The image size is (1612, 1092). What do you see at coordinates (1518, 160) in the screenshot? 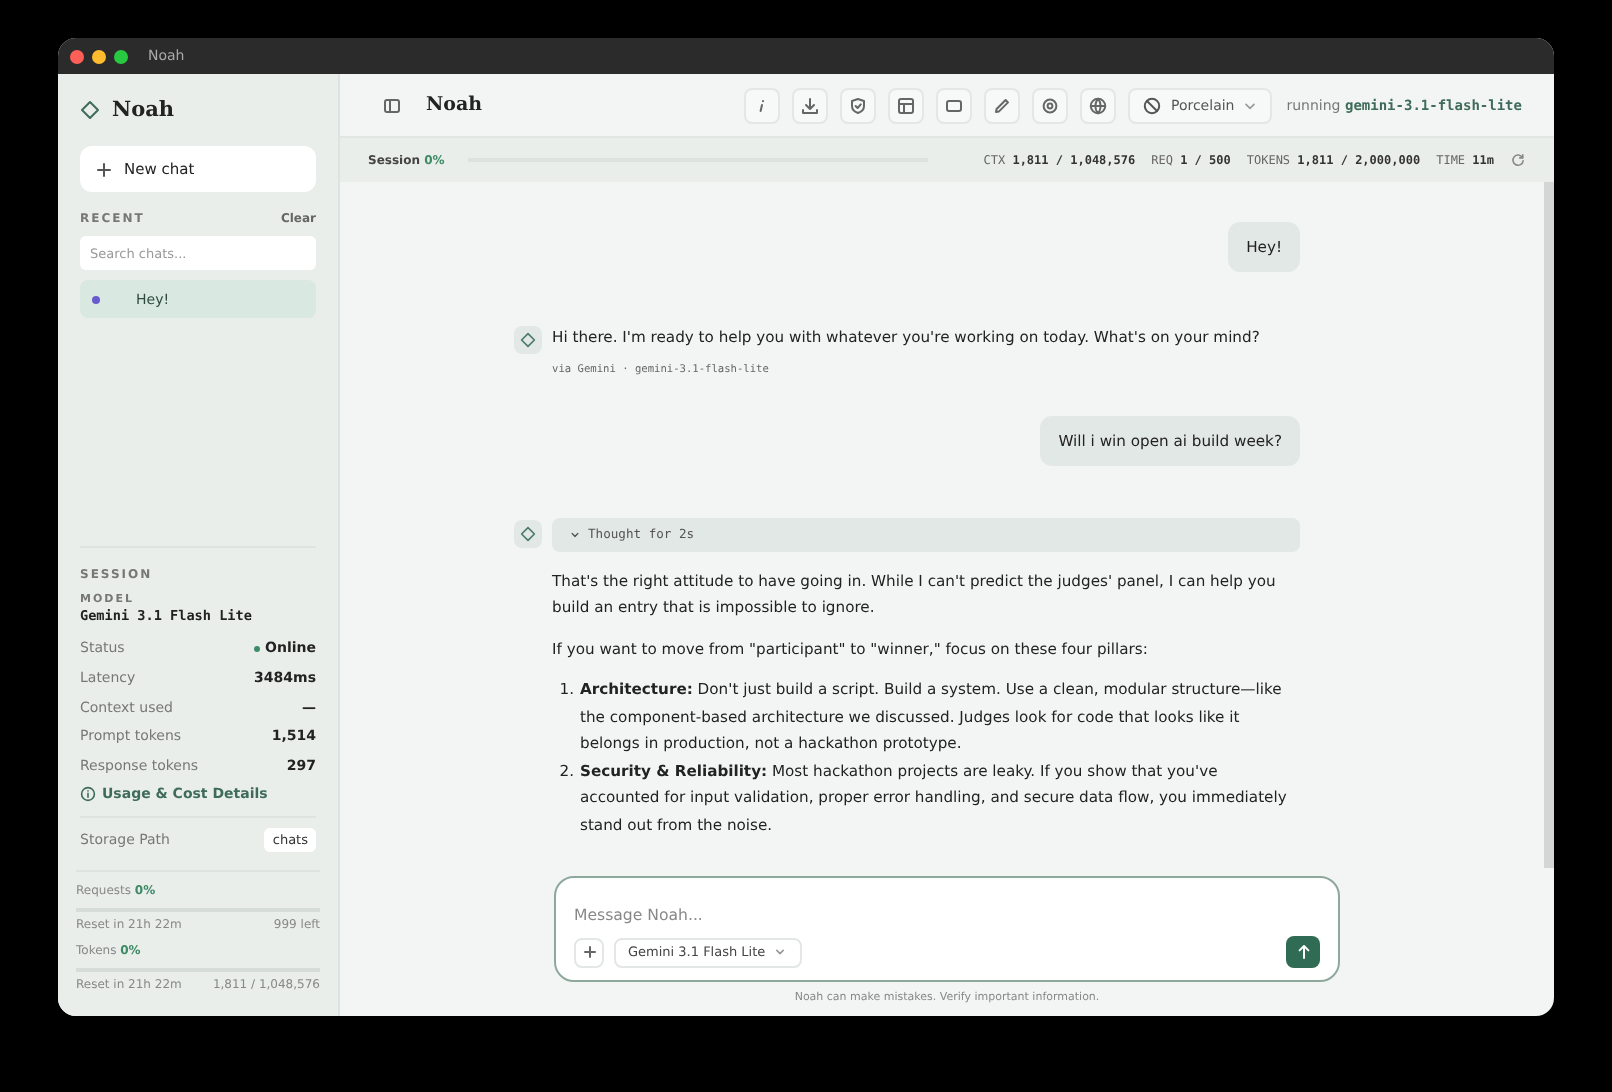
I see `refresh-icon` at bounding box center [1518, 160].